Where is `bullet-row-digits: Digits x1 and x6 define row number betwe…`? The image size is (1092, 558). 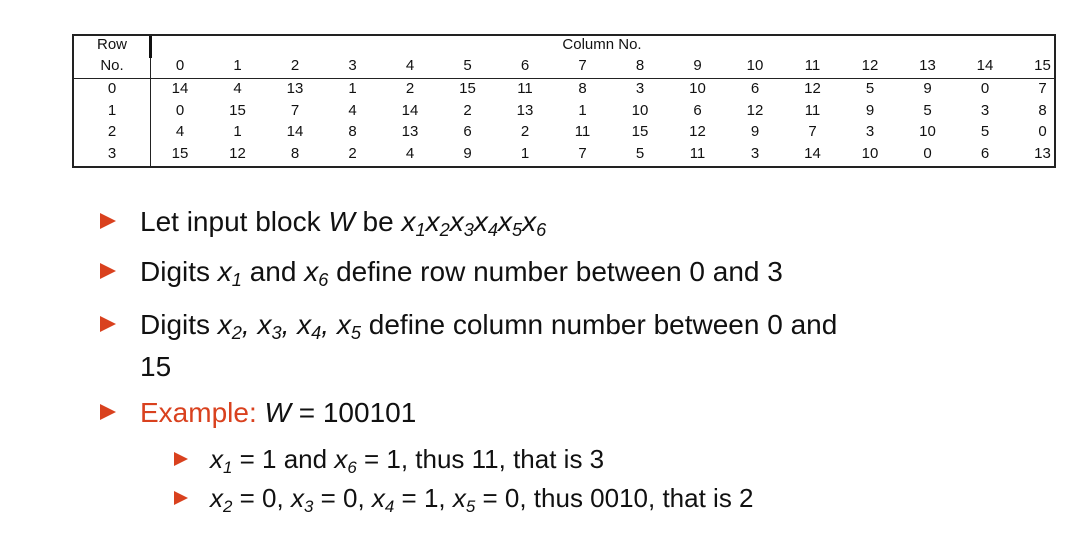 bullet-row-digits: Digits x1 and x6 define row number betwe… is located at coordinates (441, 276).